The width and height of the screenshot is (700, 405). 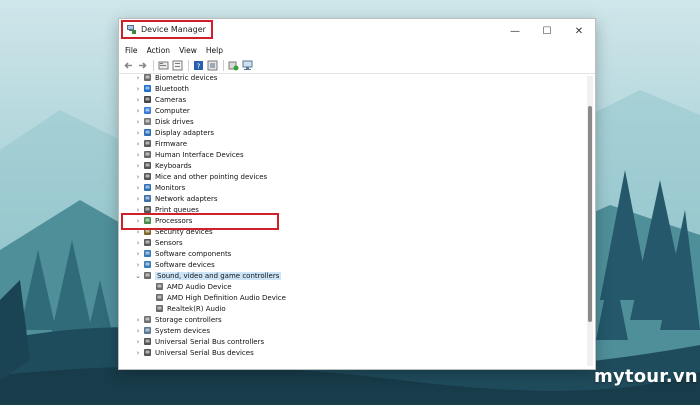 What do you see at coordinates (211, 176) in the screenshot?
I see `tree-category-label: Mice and other pointing devices` at bounding box center [211, 176].